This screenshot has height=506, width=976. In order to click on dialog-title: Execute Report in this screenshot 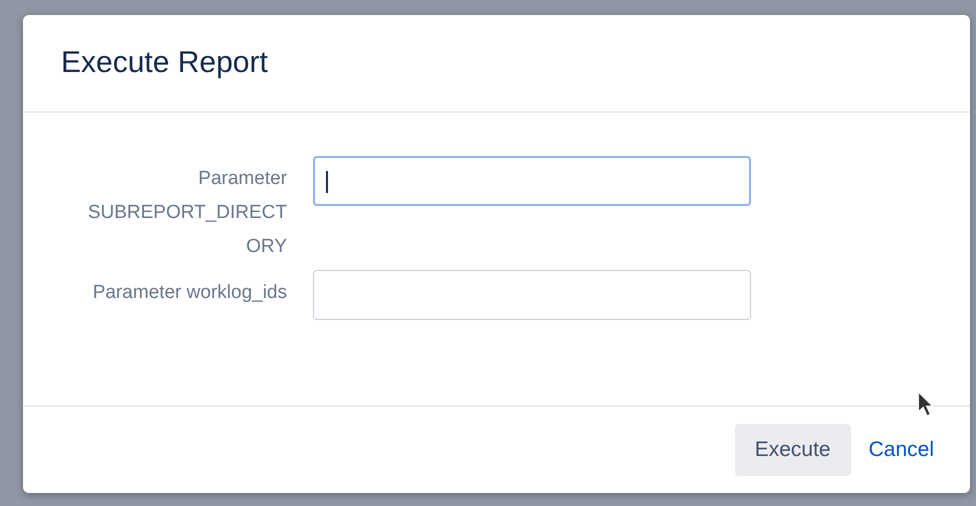, I will do `click(164, 63)`.